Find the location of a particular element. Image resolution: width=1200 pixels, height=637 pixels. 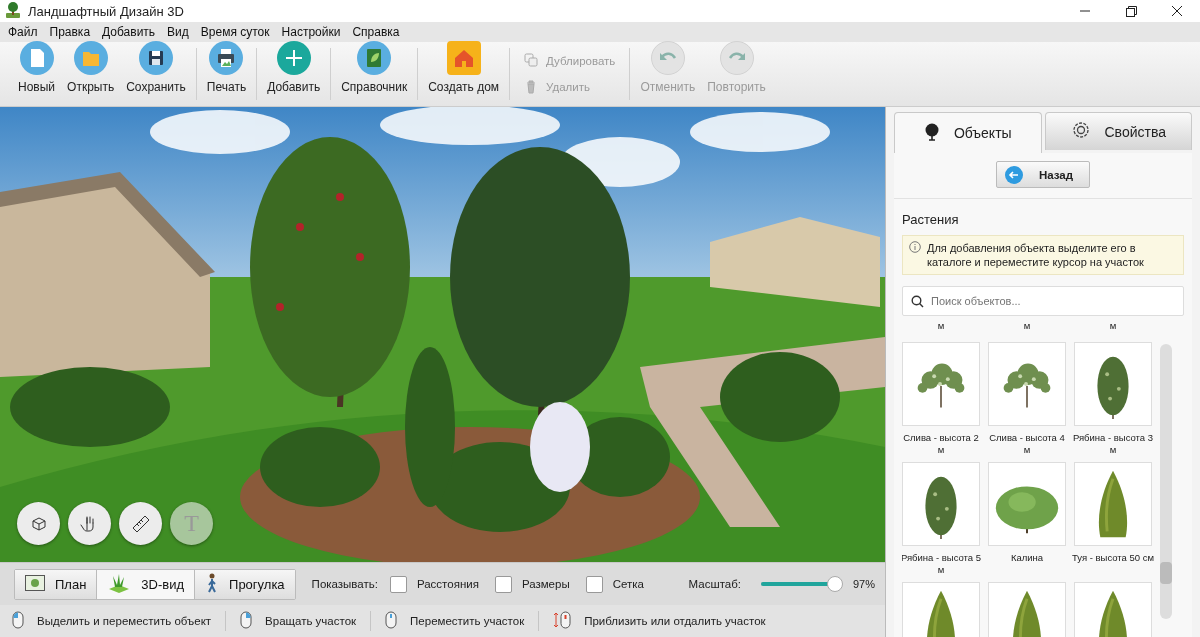

hint-text: Для добавления объекта выделите его в каталоге и переместите курсор на участок is located at coordinates (1036, 255).